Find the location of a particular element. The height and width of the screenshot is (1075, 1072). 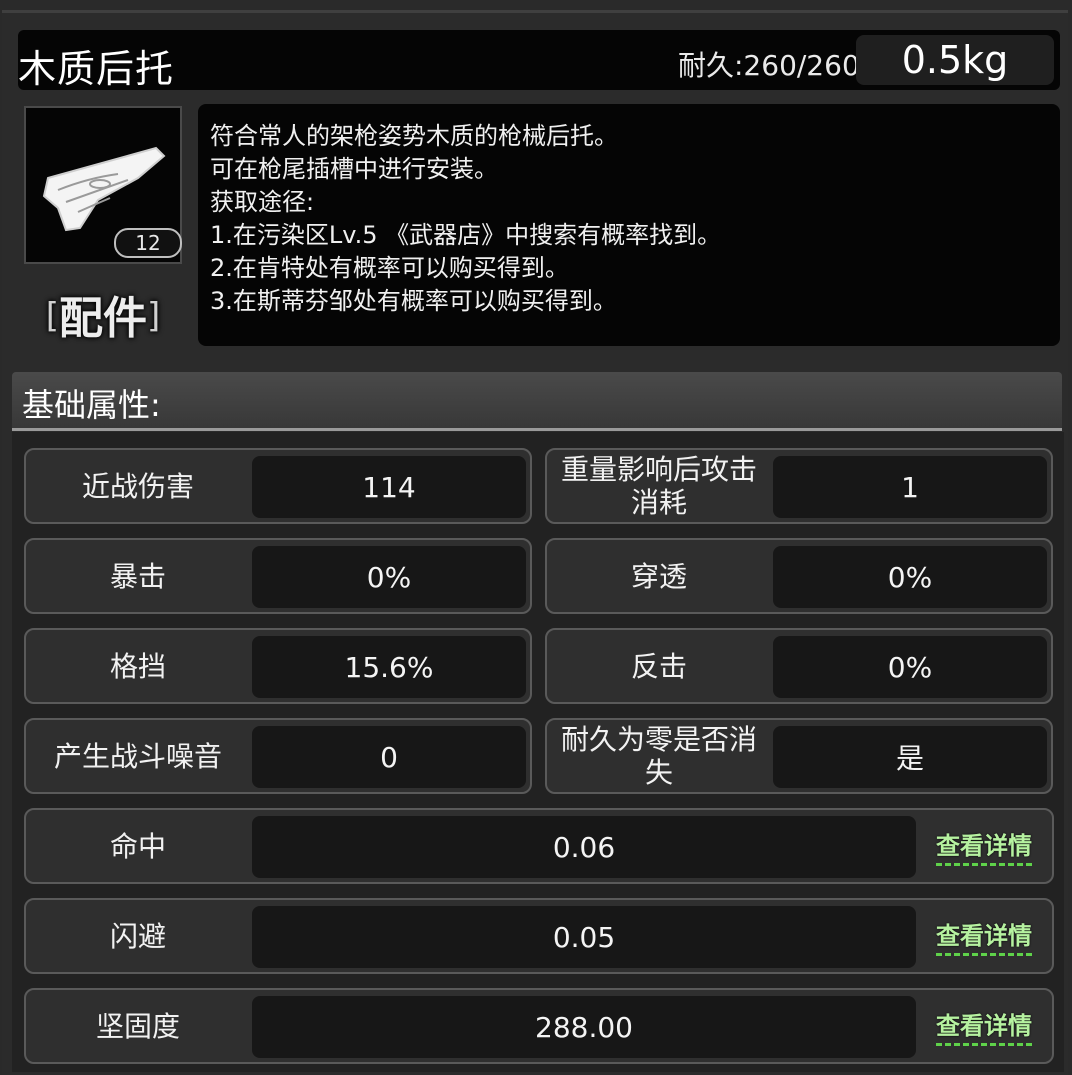

stat-penetration: 穿透 0% is located at coordinates (799, 576).